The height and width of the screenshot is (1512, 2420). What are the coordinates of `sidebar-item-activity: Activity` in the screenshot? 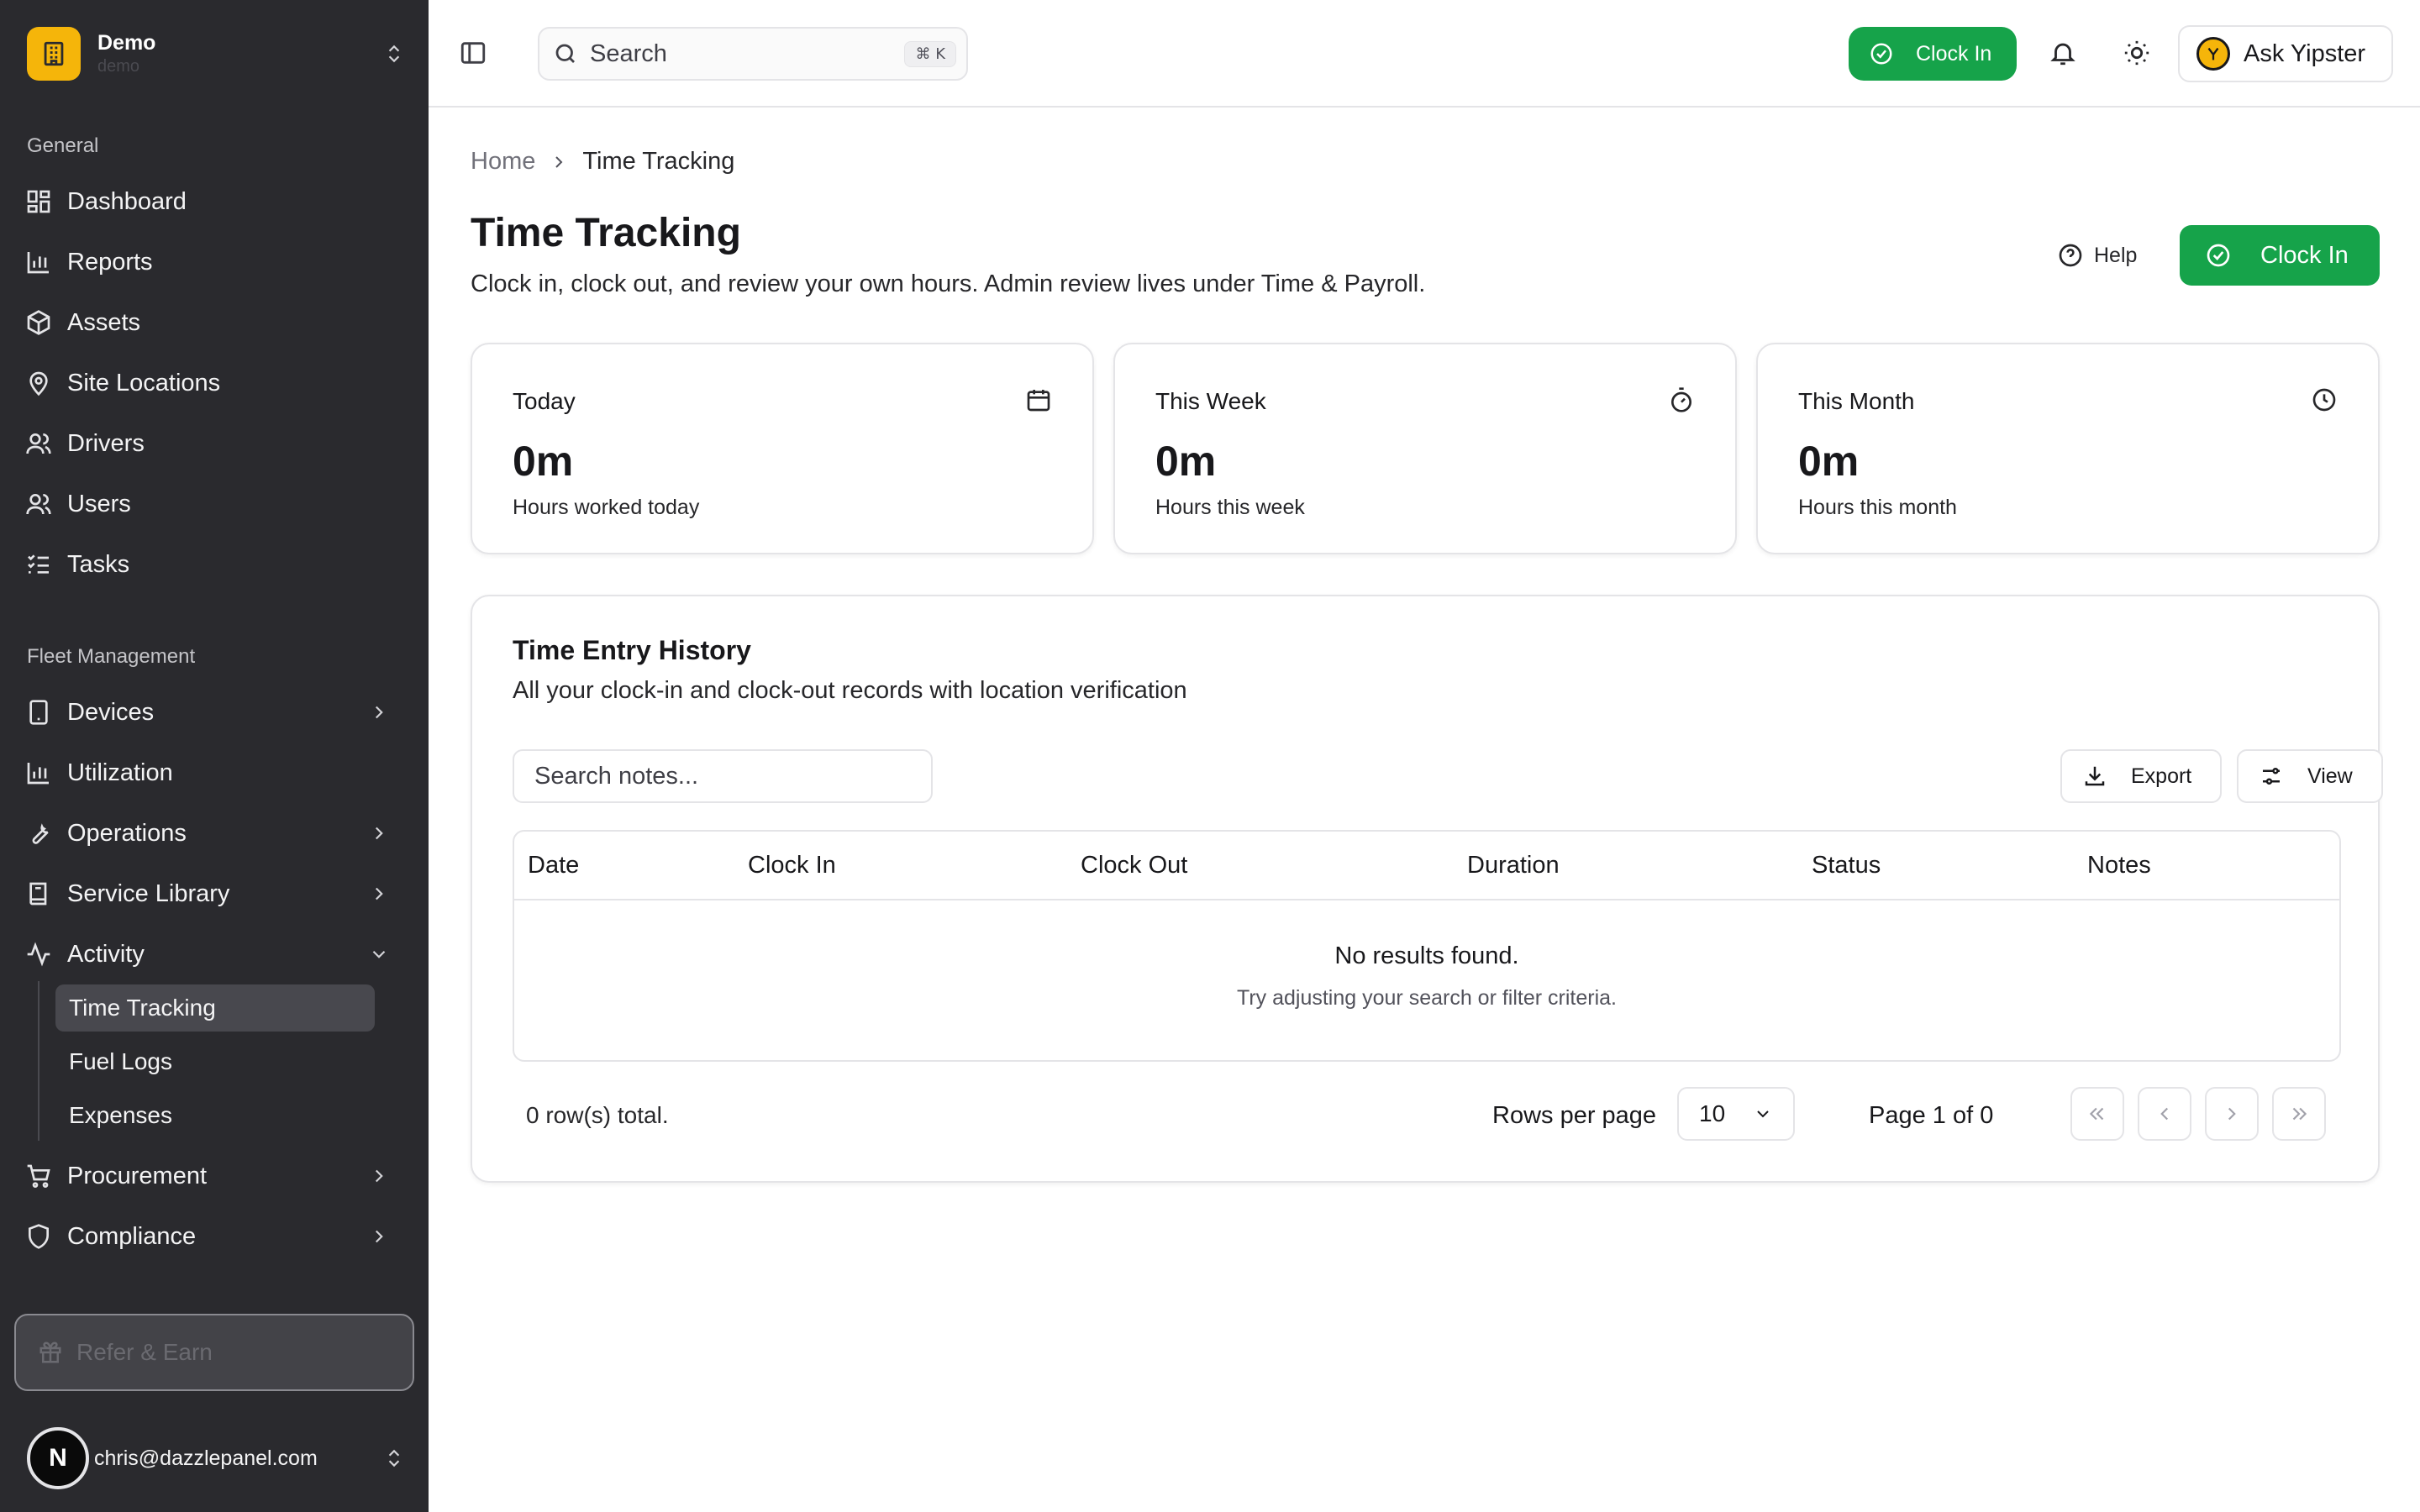 It's located at (215, 954).